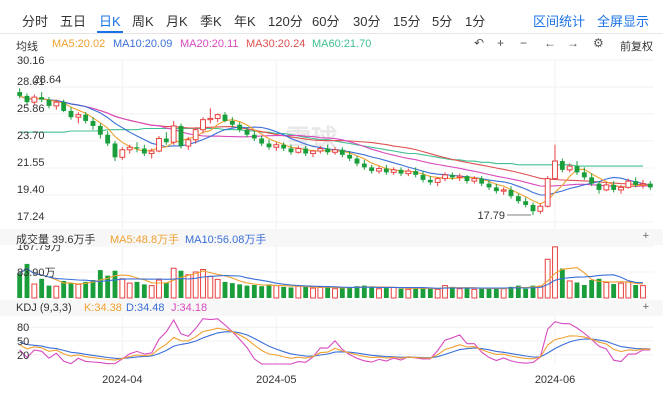  Describe the element at coordinates (245, 20) in the screenshot. I see `tab-niank: 年K` at that location.